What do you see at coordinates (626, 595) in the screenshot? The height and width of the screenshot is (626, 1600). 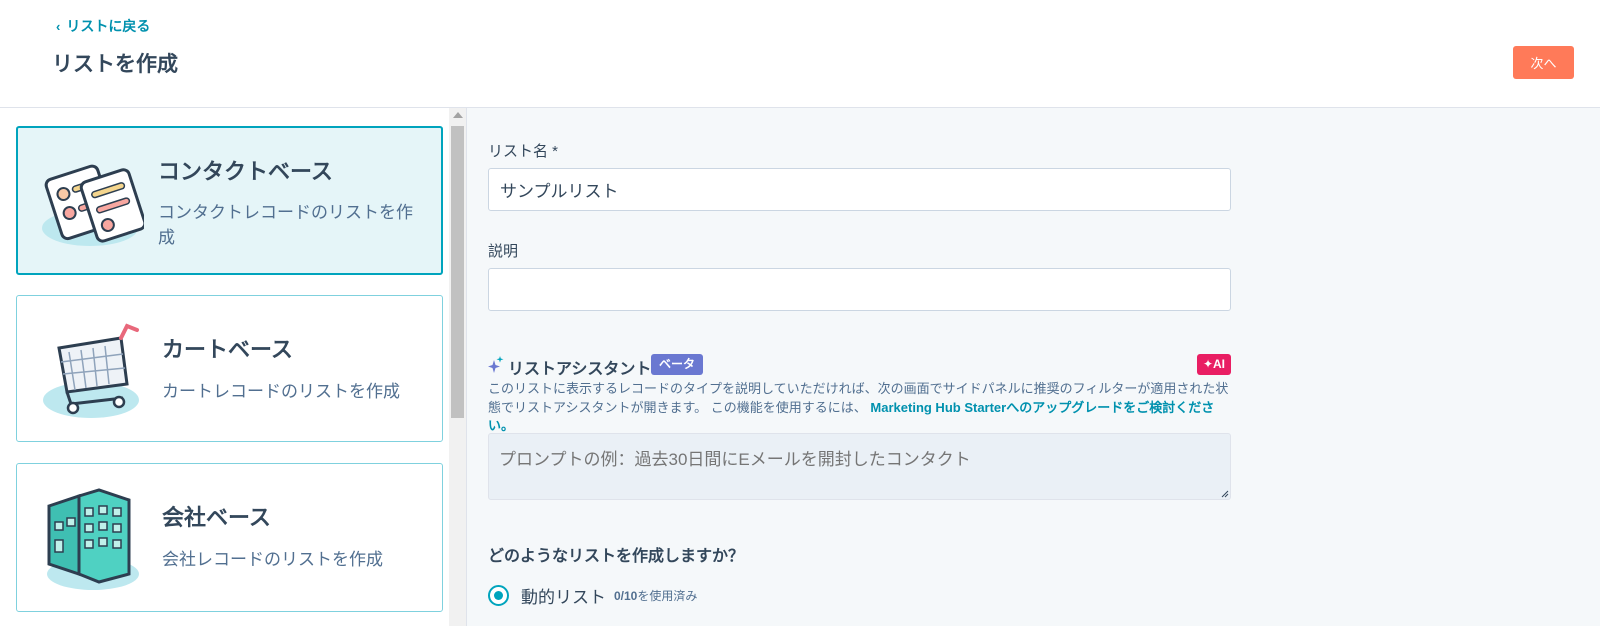 I see `usage-count: 0/10` at bounding box center [626, 595].